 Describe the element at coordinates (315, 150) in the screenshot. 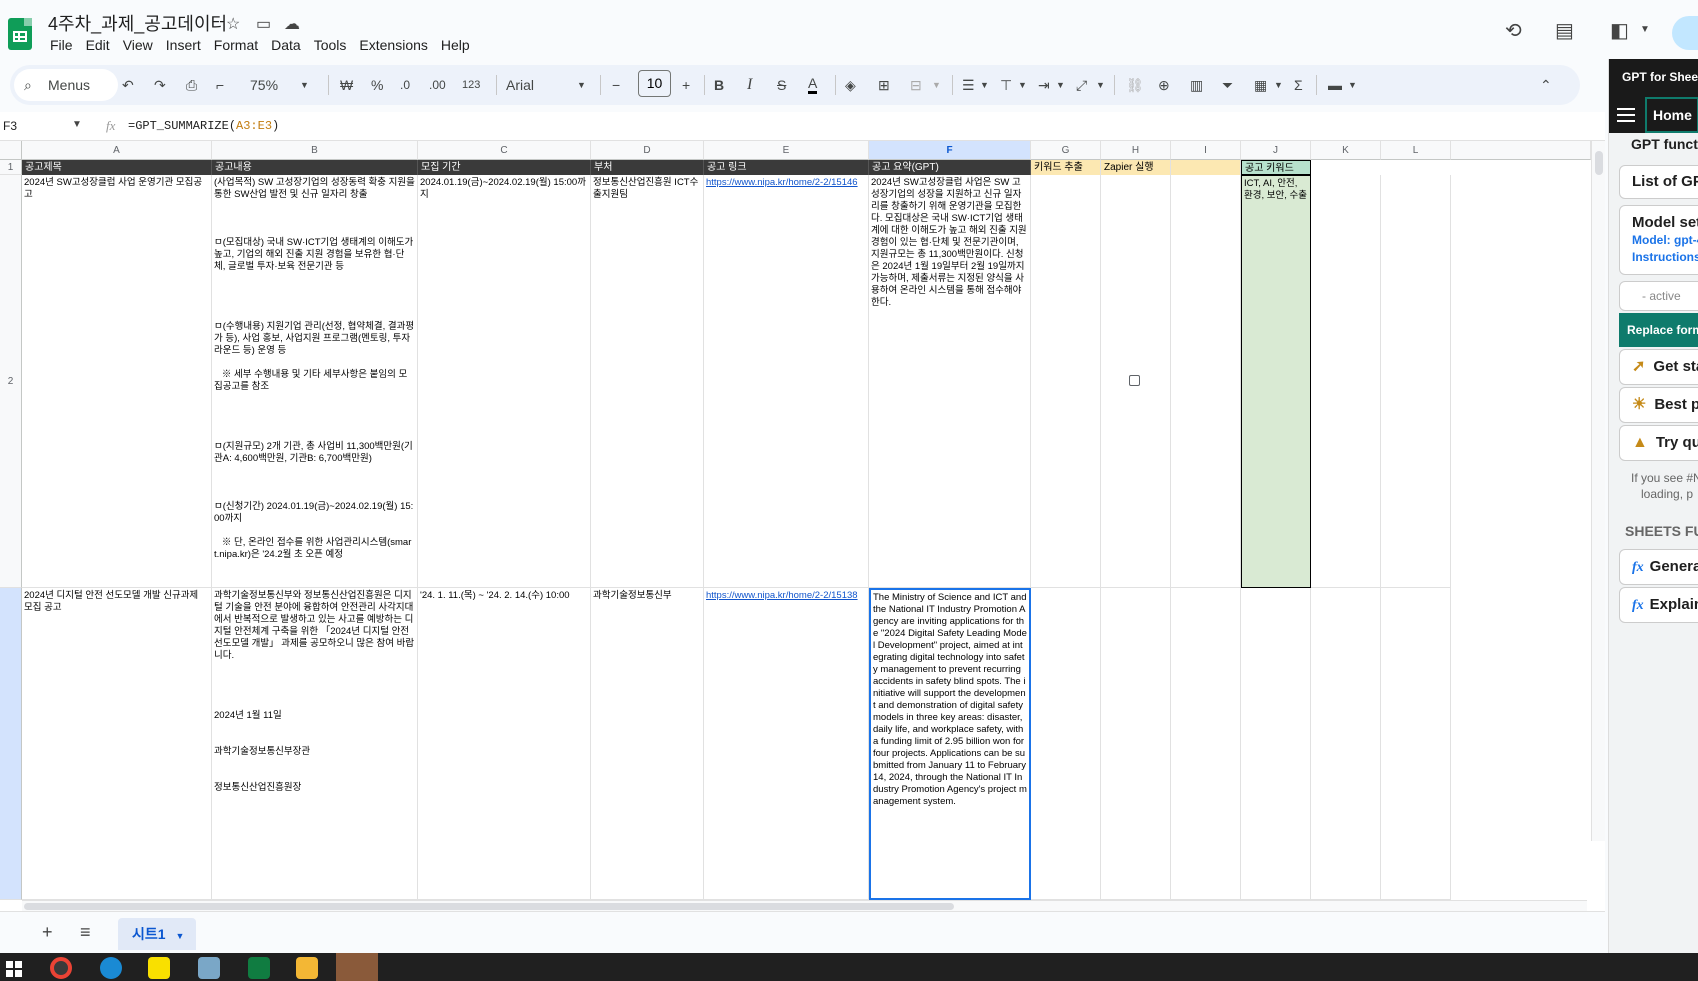

I see `column-header-b: B` at that location.